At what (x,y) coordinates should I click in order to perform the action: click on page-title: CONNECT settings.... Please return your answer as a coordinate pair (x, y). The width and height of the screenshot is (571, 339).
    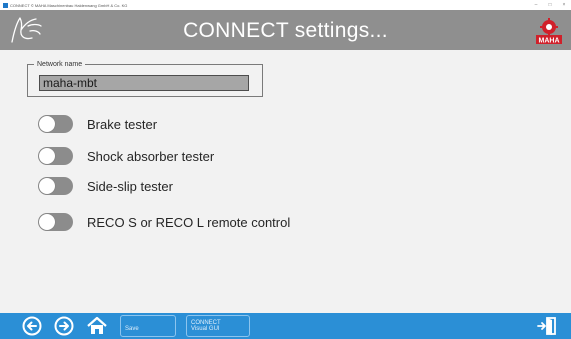
    Looking at the image, I should click on (285, 30).